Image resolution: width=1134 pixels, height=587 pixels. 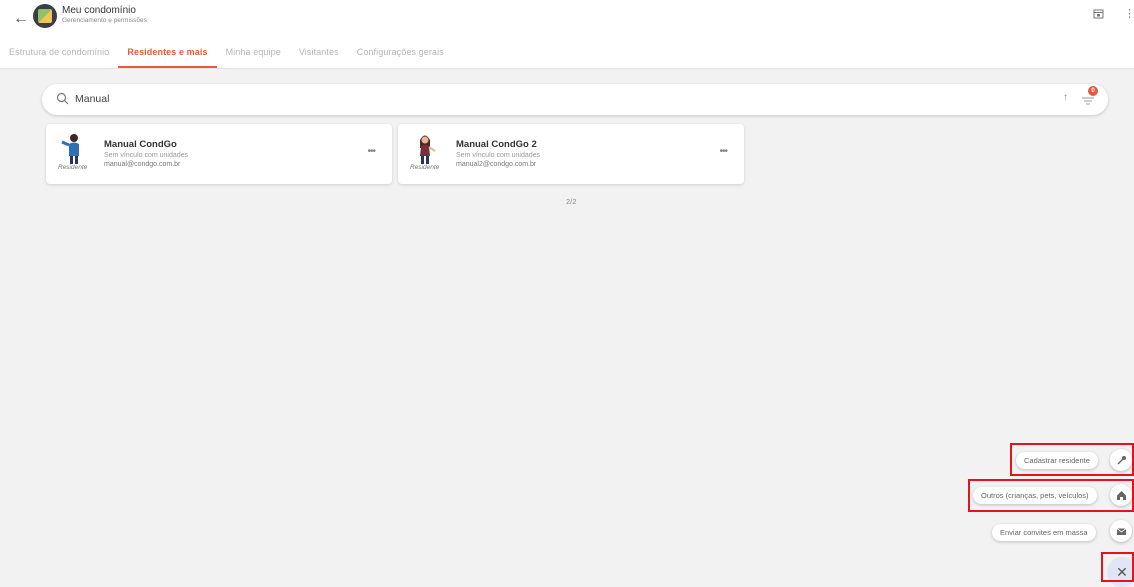 I want to click on search-icon, so click(x=62, y=98).